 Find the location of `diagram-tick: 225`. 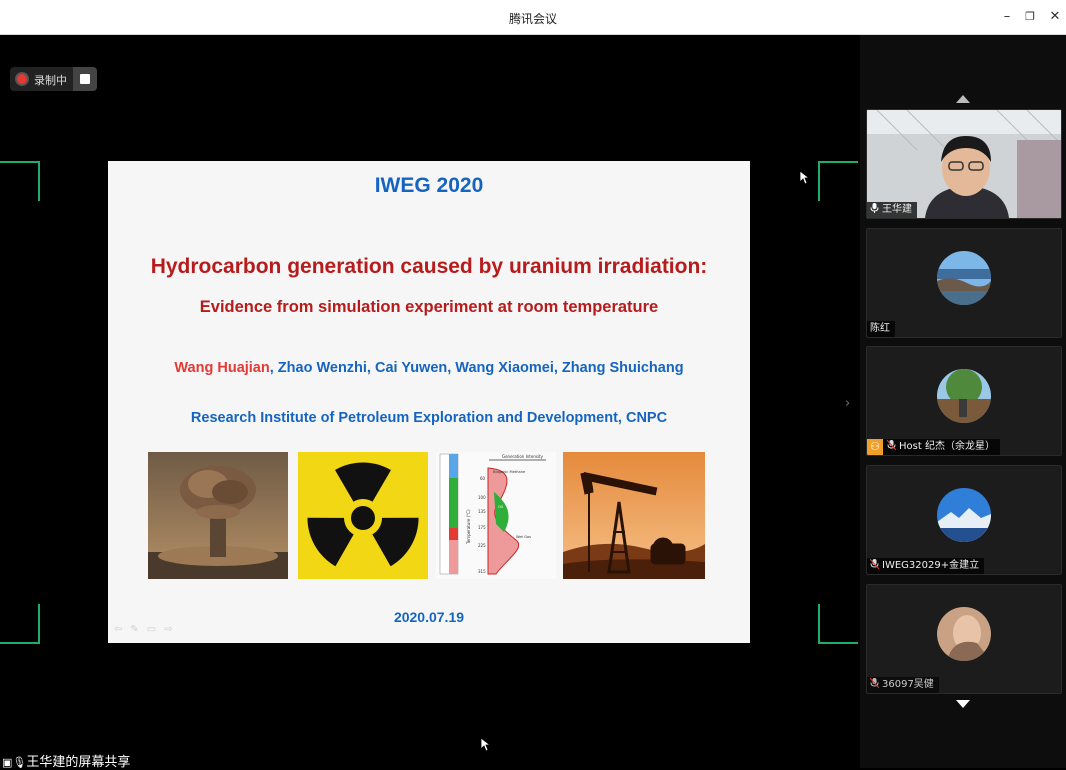

diagram-tick: 225 is located at coordinates (482, 545).